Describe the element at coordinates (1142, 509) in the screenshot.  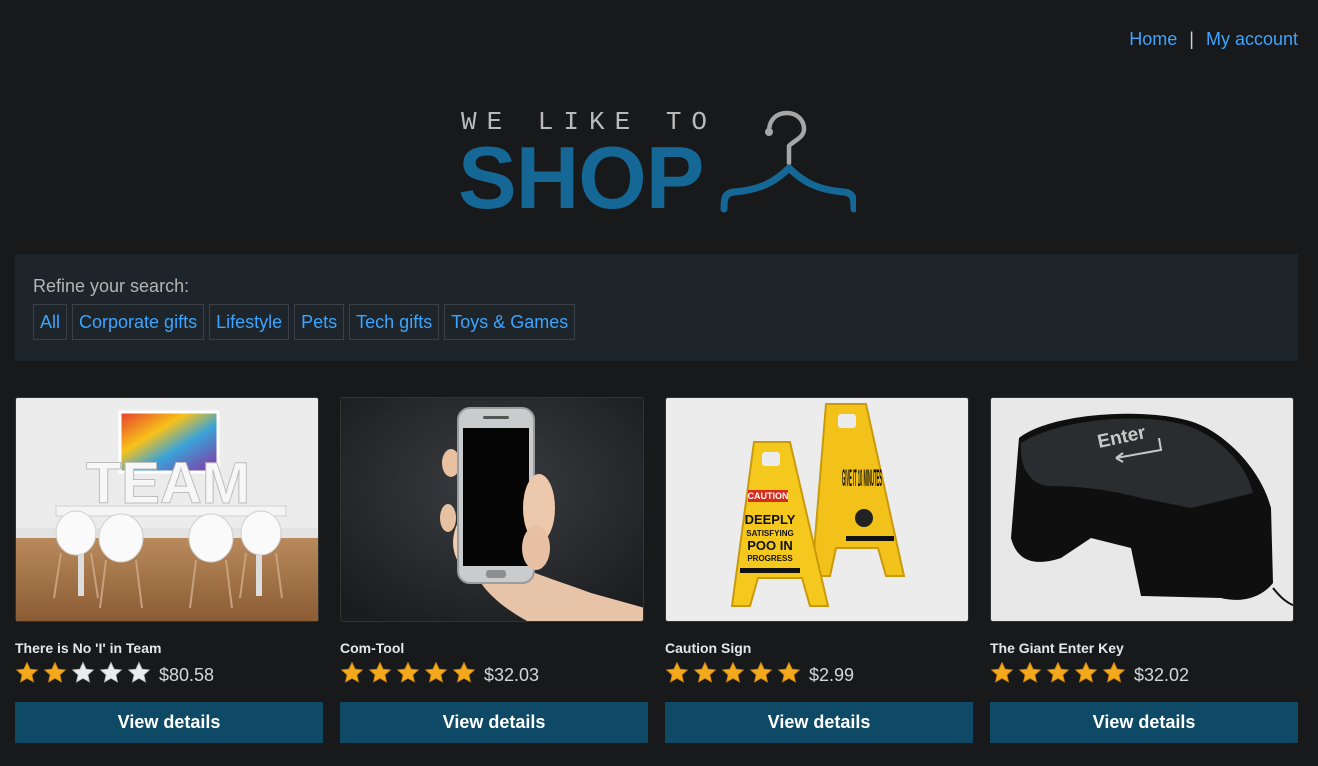
I see `product-image-giant-enter-key: Enter` at that location.